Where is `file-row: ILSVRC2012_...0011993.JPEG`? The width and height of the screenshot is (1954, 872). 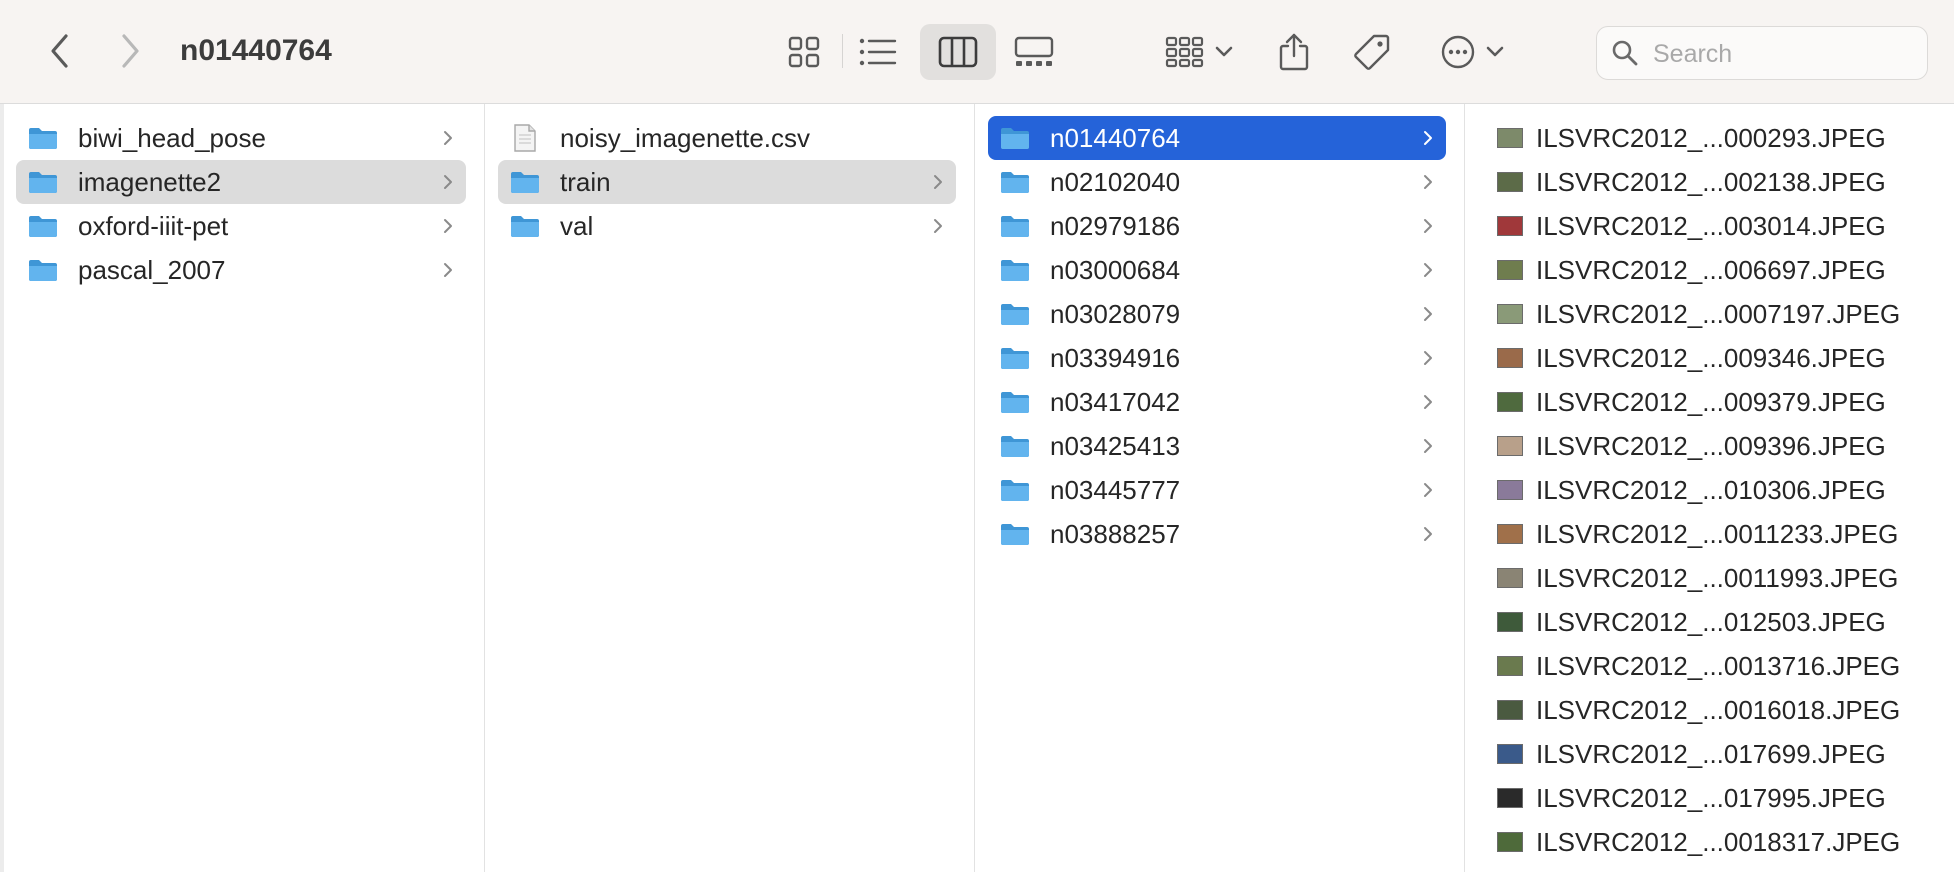 file-row: ILSVRC2012_...0011993.JPEG is located at coordinates (1720, 578).